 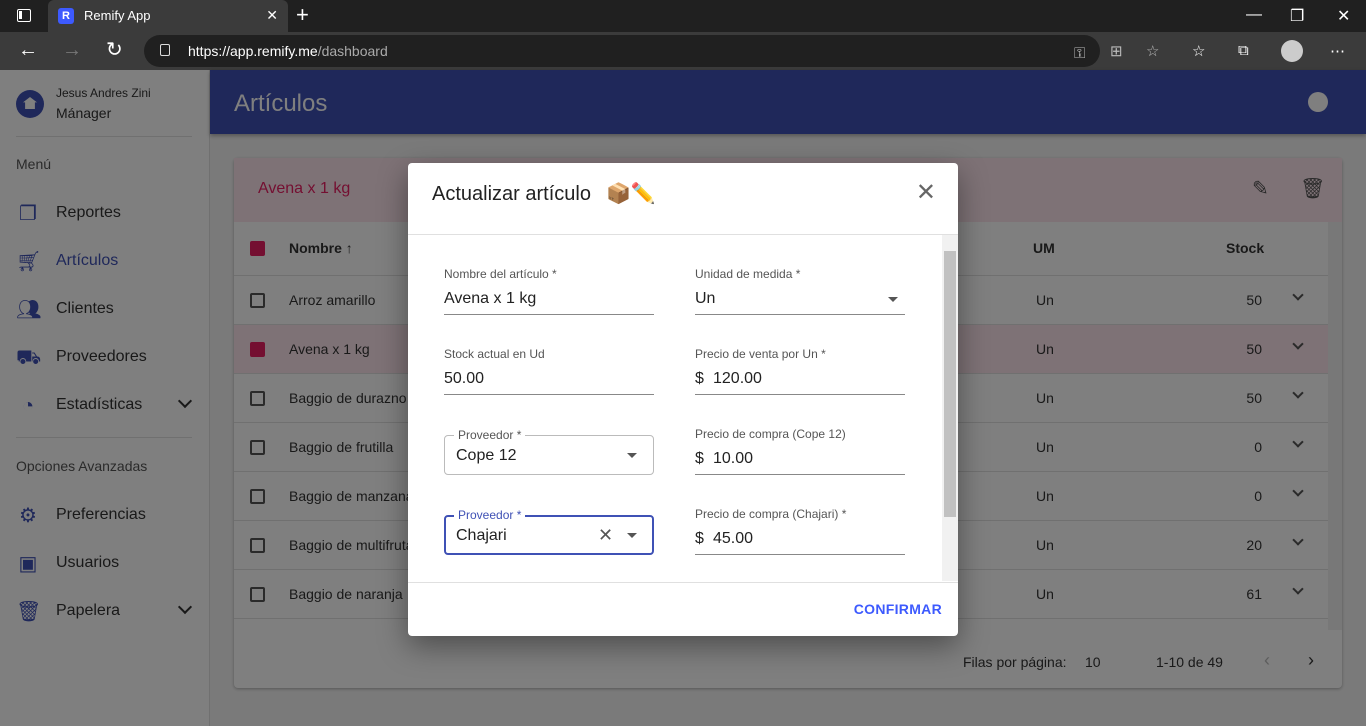 I want to click on unit-select: Un, so click(x=705, y=299).